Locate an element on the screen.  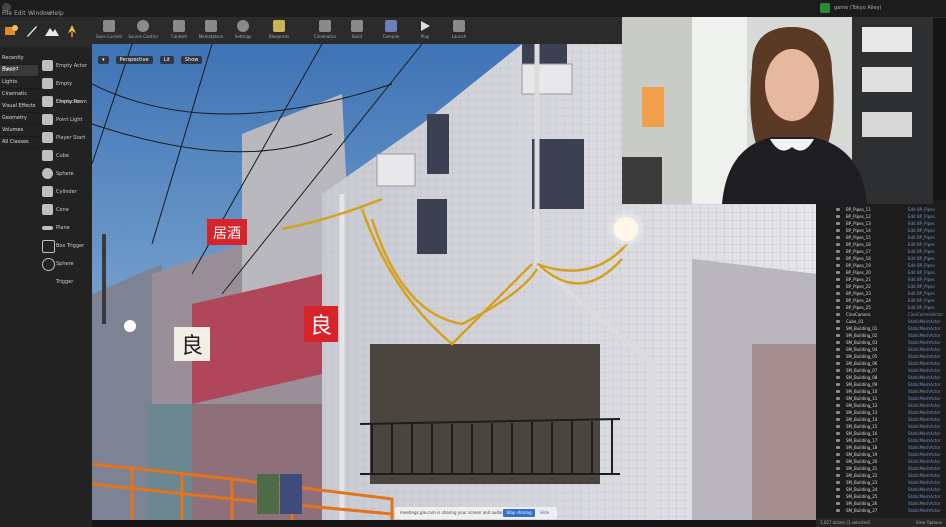
source-control-button: Source Control is located at coordinates (143, 30).